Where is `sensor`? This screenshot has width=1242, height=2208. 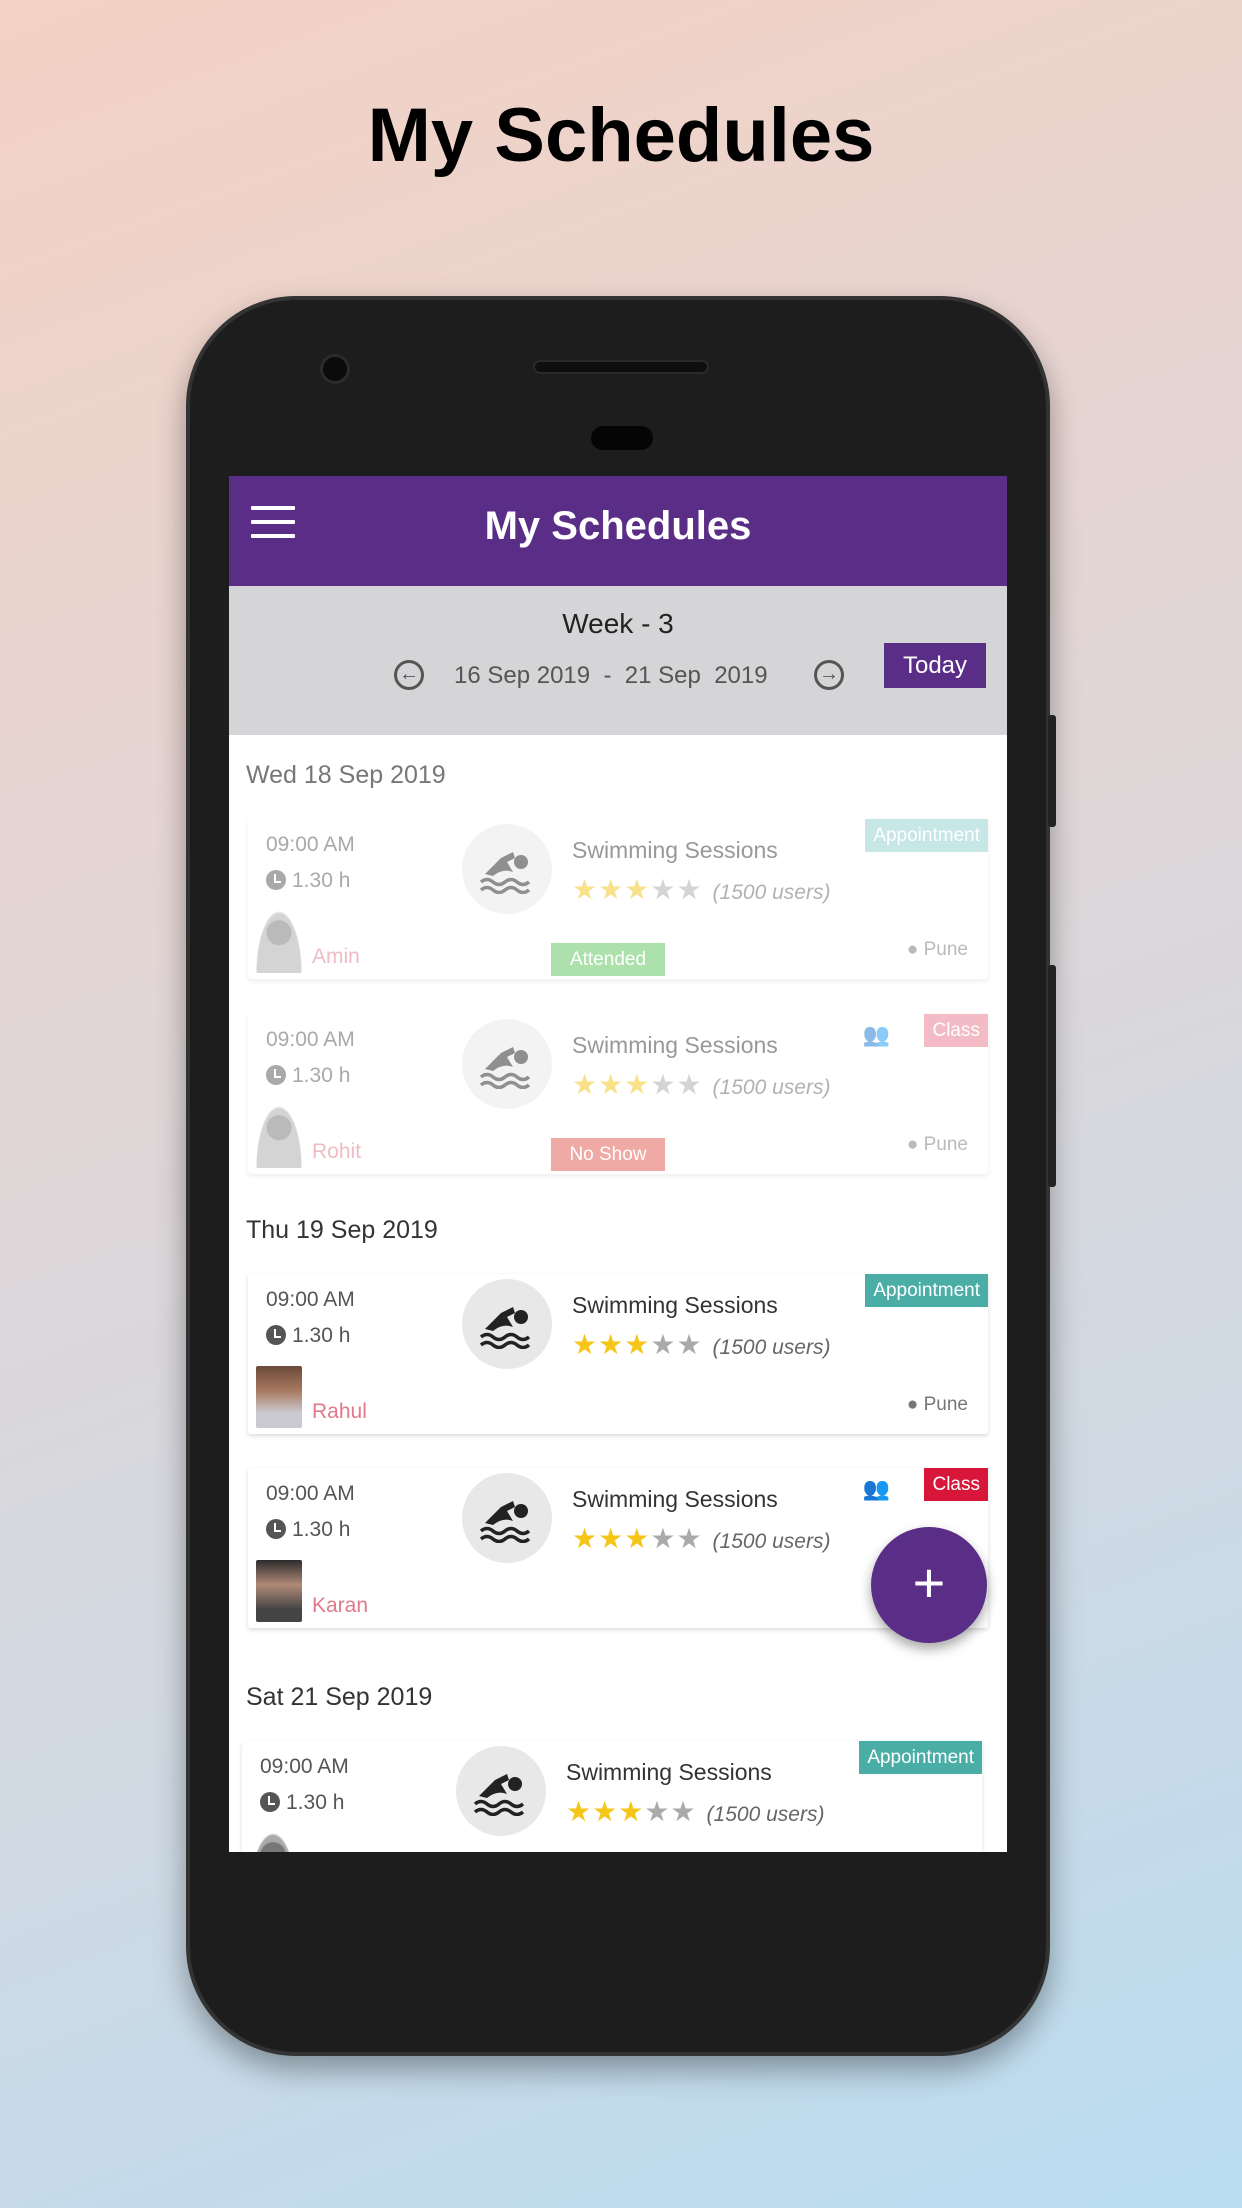
sensor is located at coordinates (622, 438).